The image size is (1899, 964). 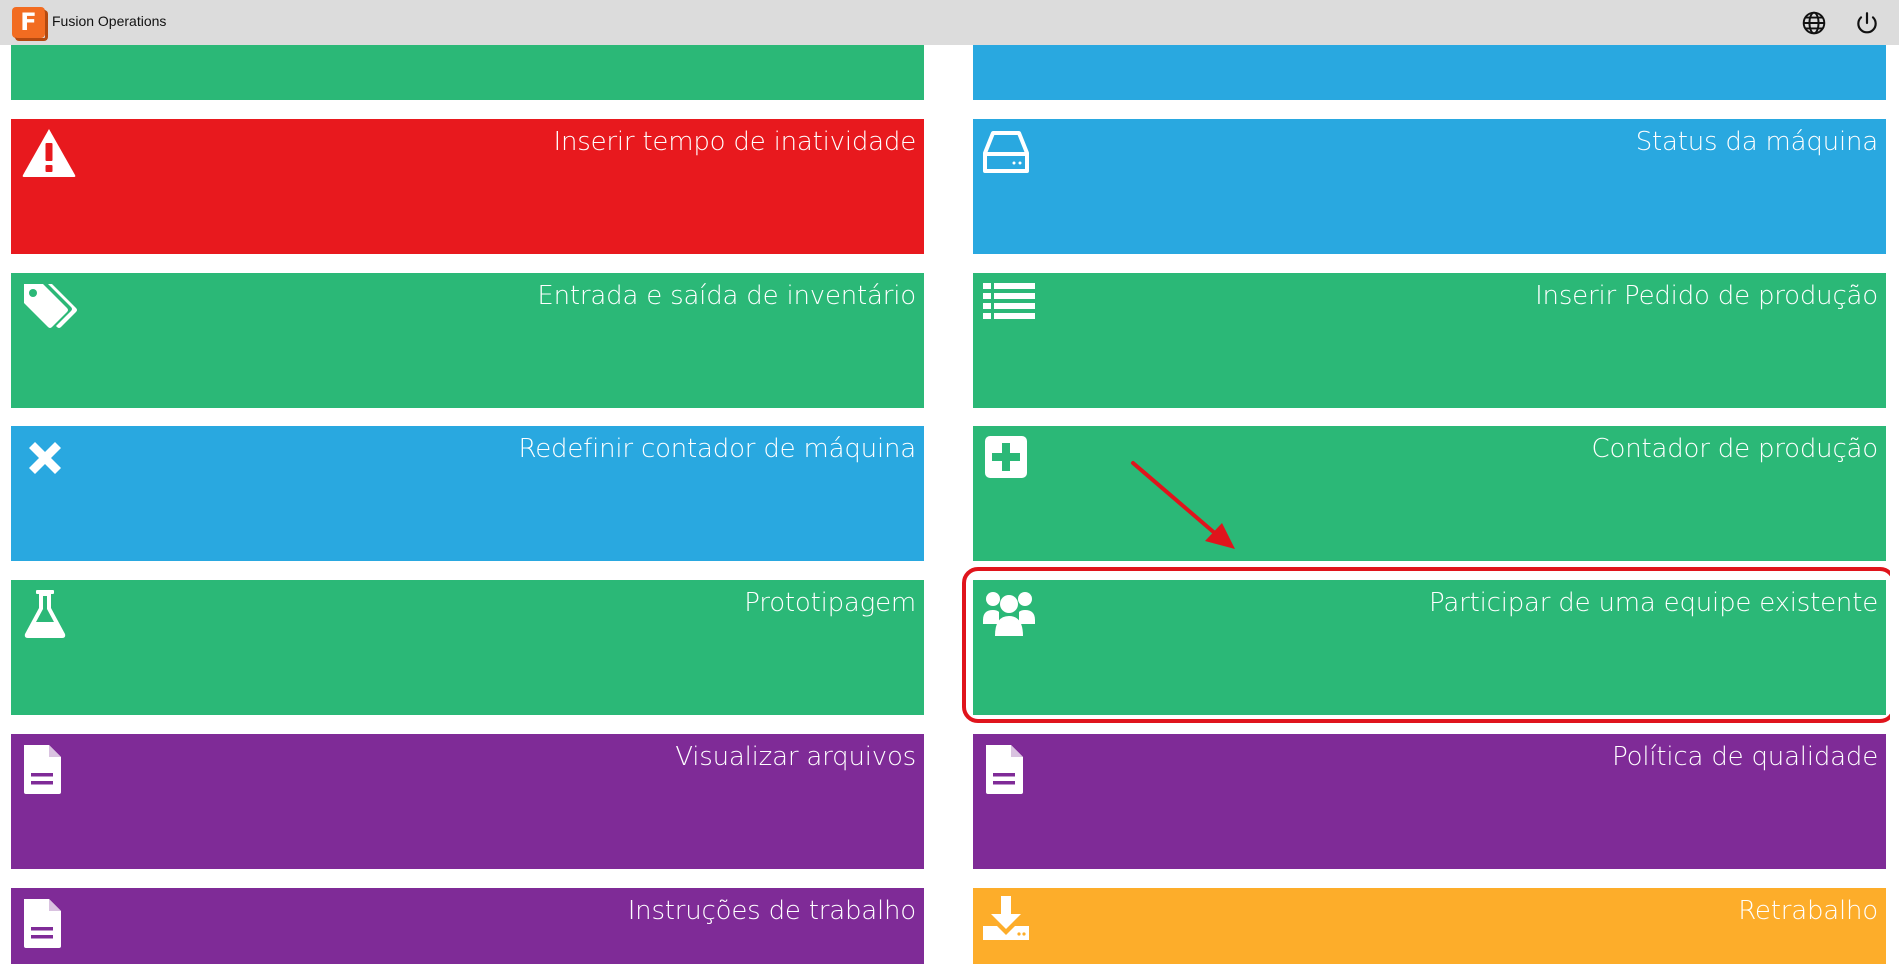 I want to click on tile-entrada-e-saida-de-inventario: Entrada e saída de inventário, so click(x=467, y=340).